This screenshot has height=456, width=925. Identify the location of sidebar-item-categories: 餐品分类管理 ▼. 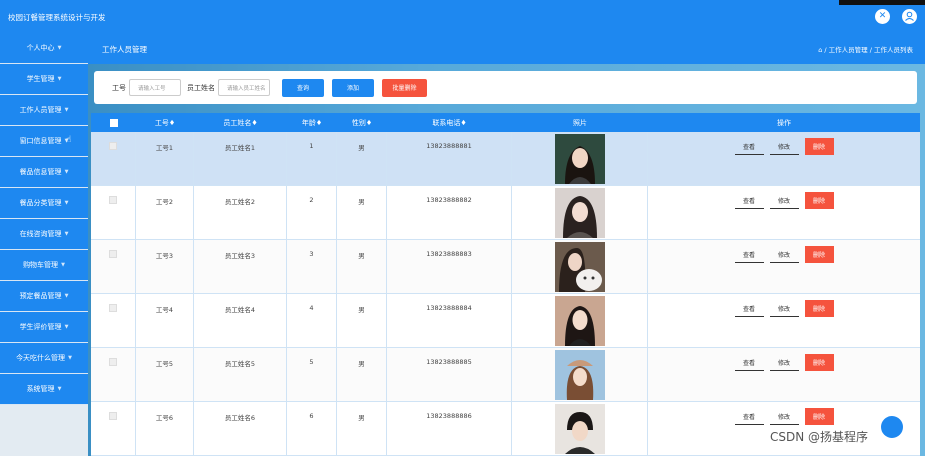
(44, 203).